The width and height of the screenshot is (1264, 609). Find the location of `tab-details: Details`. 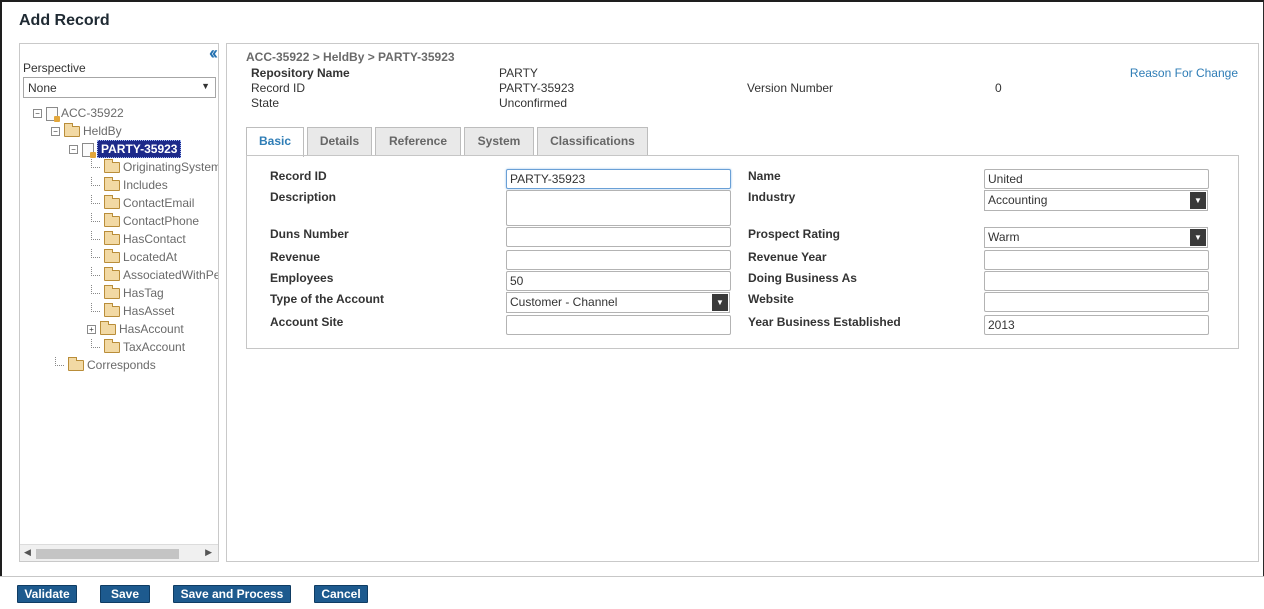

tab-details: Details is located at coordinates (339, 141).